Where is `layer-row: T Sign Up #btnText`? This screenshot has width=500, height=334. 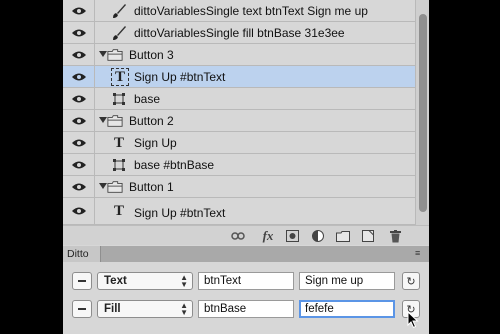 layer-row: T Sign Up #btnText is located at coordinates (239, 211).